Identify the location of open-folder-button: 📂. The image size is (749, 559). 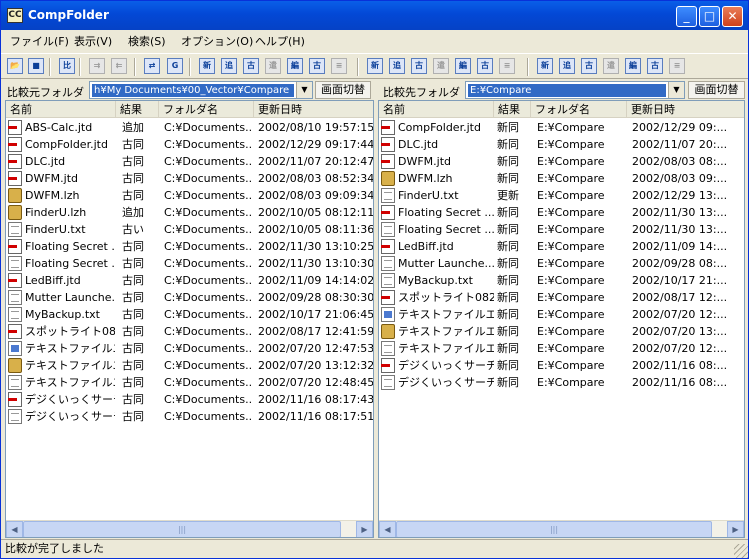
(15, 67).